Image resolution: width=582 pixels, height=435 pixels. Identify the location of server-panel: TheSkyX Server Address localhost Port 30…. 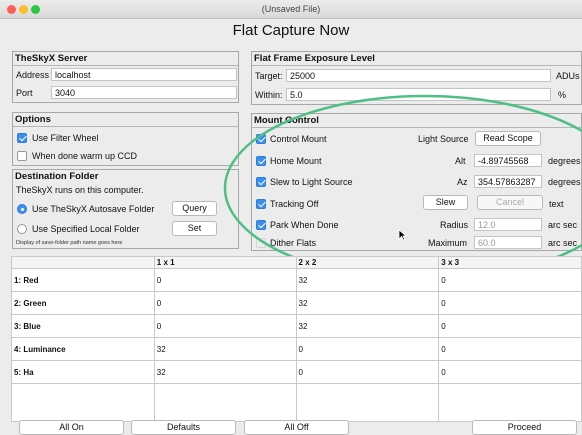
(125, 77).